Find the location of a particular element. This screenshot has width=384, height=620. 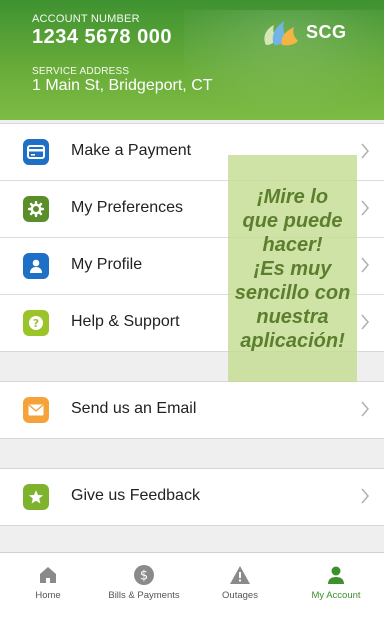

menu-group-feedback: Give us Feedback is located at coordinates (192, 497).